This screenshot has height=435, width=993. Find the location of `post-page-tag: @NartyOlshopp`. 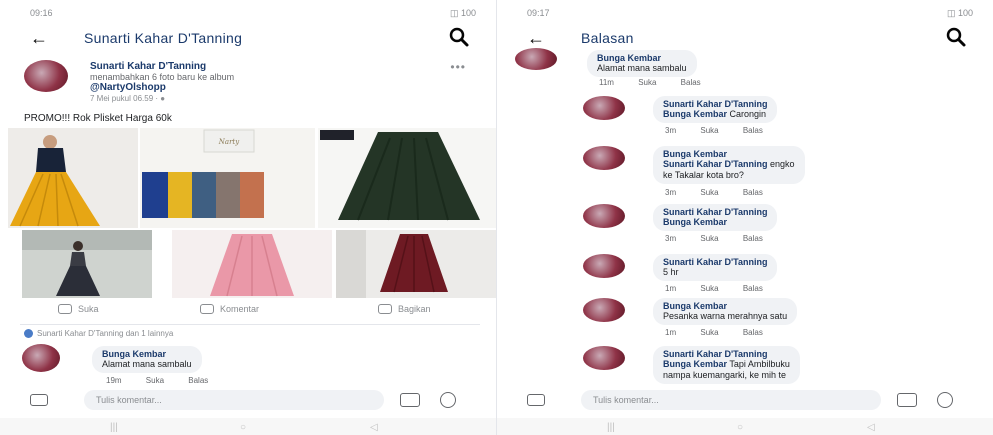

post-page-tag: @NartyOlshopp is located at coordinates (128, 87).